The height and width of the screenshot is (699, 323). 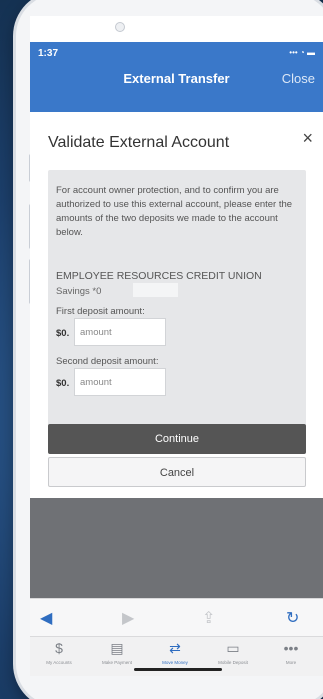 I want to click on battery-icon: ▬, so click(x=311, y=52).